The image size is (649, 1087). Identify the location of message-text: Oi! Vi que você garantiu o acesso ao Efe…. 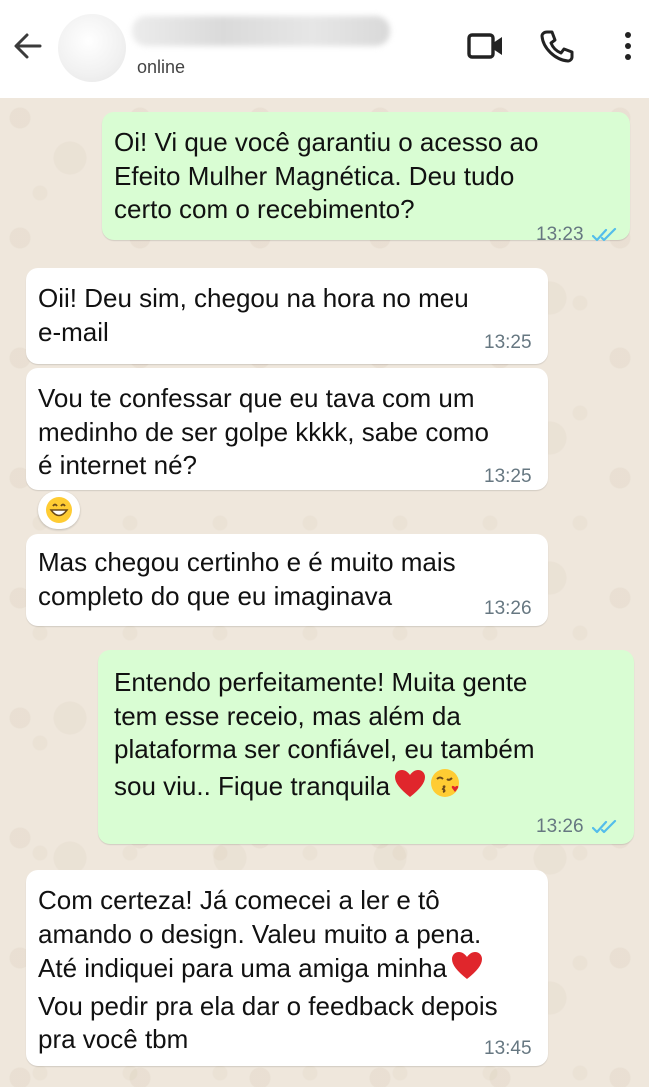
(326, 175).